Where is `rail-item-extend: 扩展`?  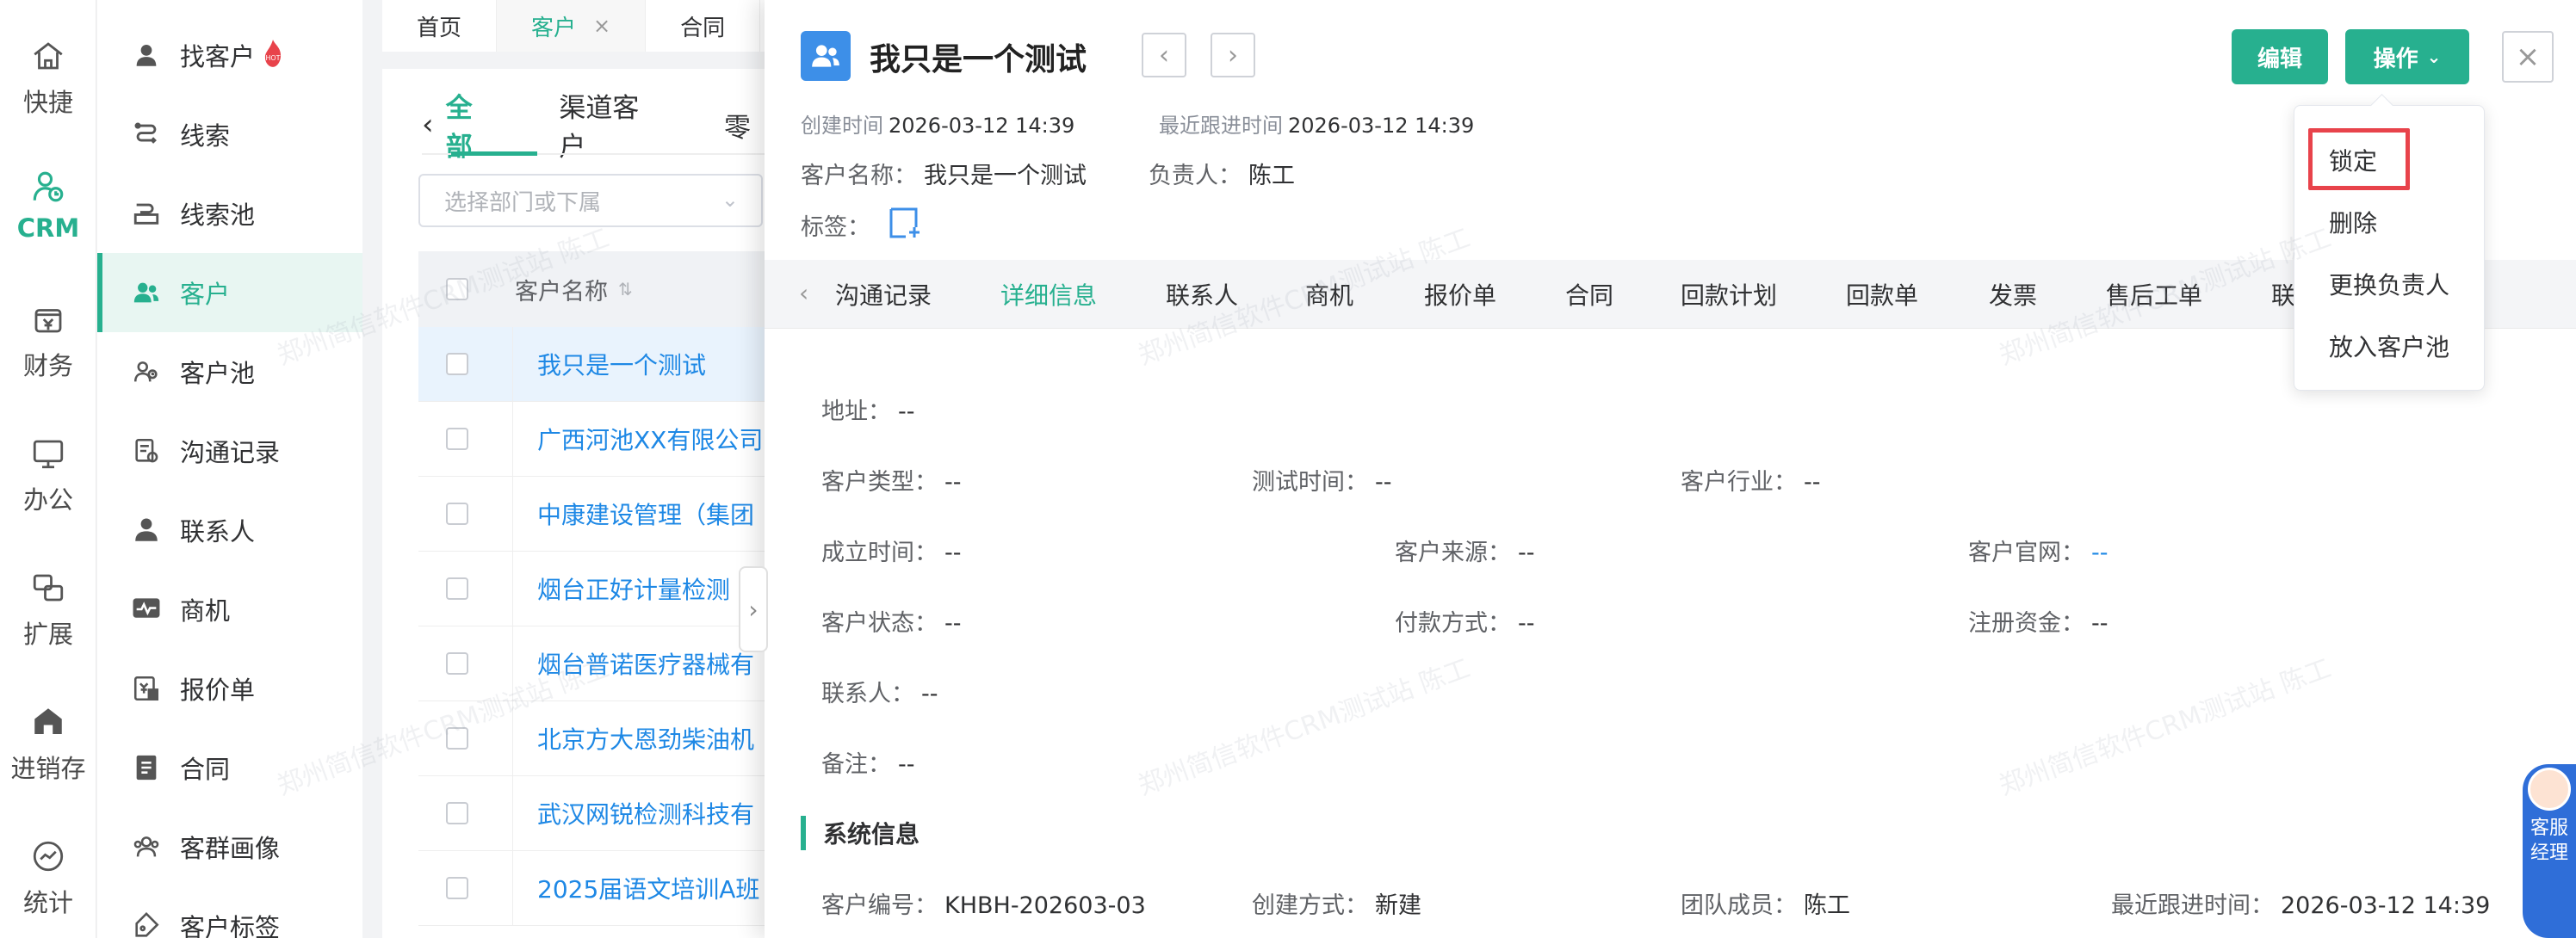
rail-item-extend: 扩展 is located at coordinates (48, 621).